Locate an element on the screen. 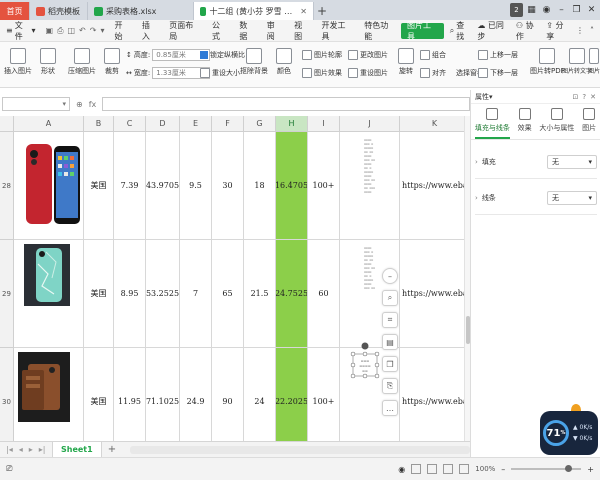 The image size is (600, 480). column-header: G is located at coordinates (260, 124).